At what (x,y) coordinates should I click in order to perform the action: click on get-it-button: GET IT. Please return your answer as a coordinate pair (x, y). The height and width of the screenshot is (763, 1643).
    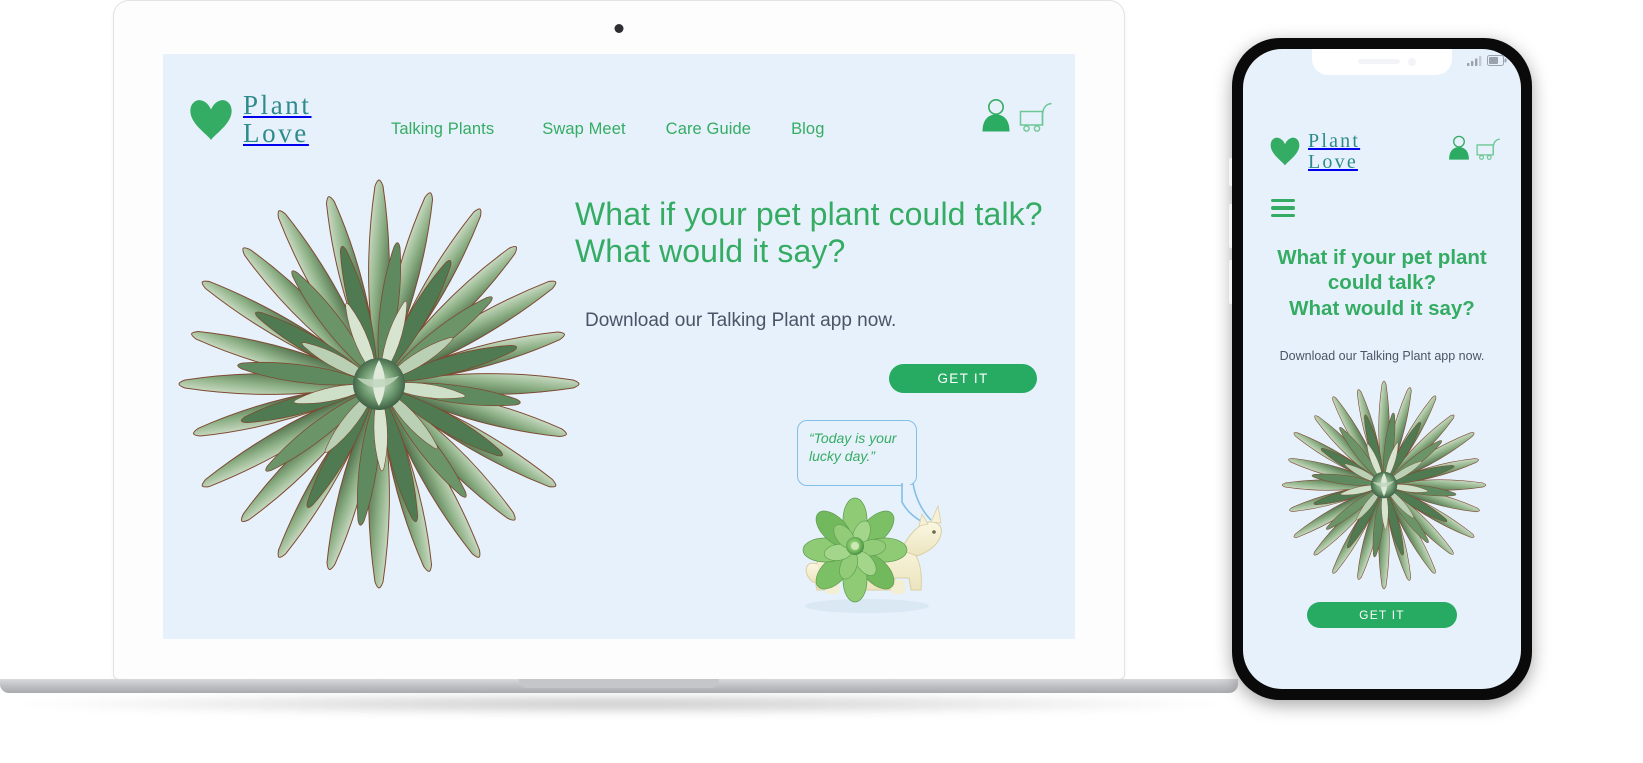
    Looking at the image, I should click on (963, 379).